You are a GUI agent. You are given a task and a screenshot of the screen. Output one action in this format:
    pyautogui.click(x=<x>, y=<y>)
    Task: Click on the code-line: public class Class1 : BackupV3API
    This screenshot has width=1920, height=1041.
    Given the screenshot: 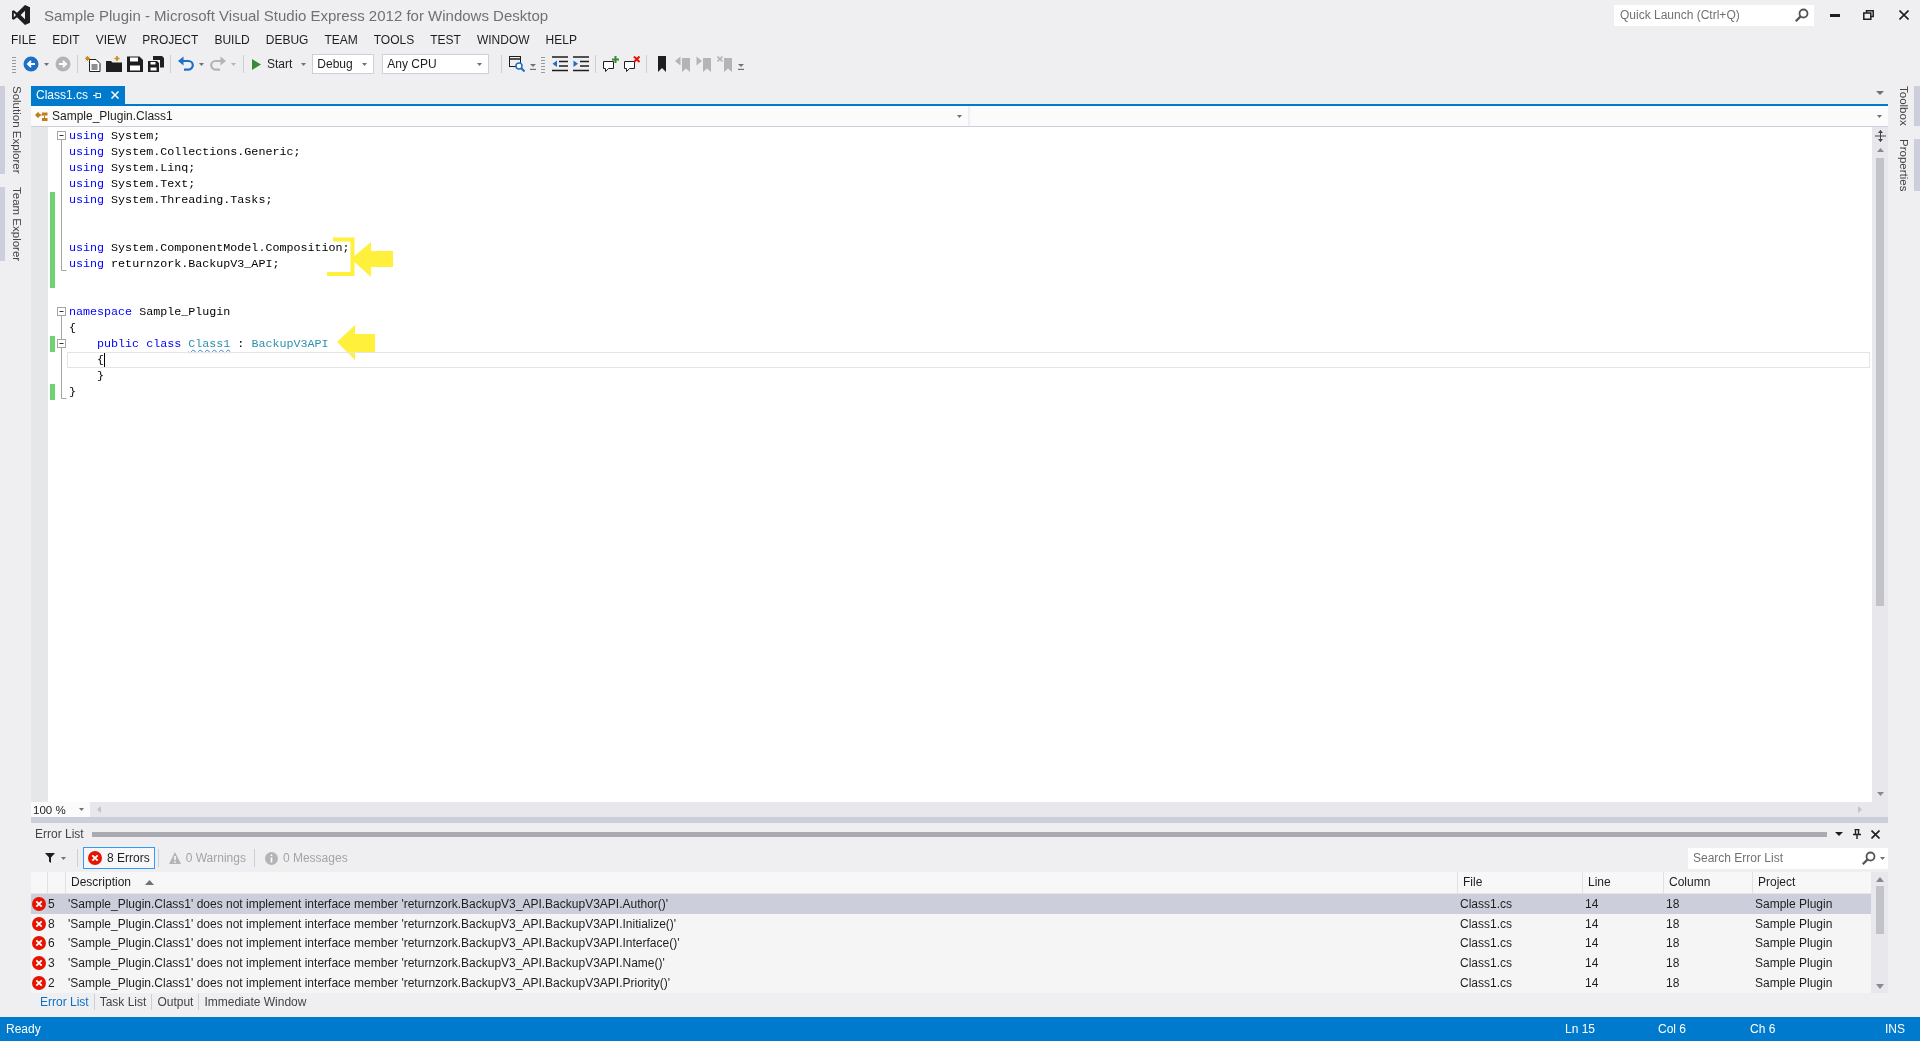 What is the action you would take?
    pyautogui.click(x=212, y=344)
    